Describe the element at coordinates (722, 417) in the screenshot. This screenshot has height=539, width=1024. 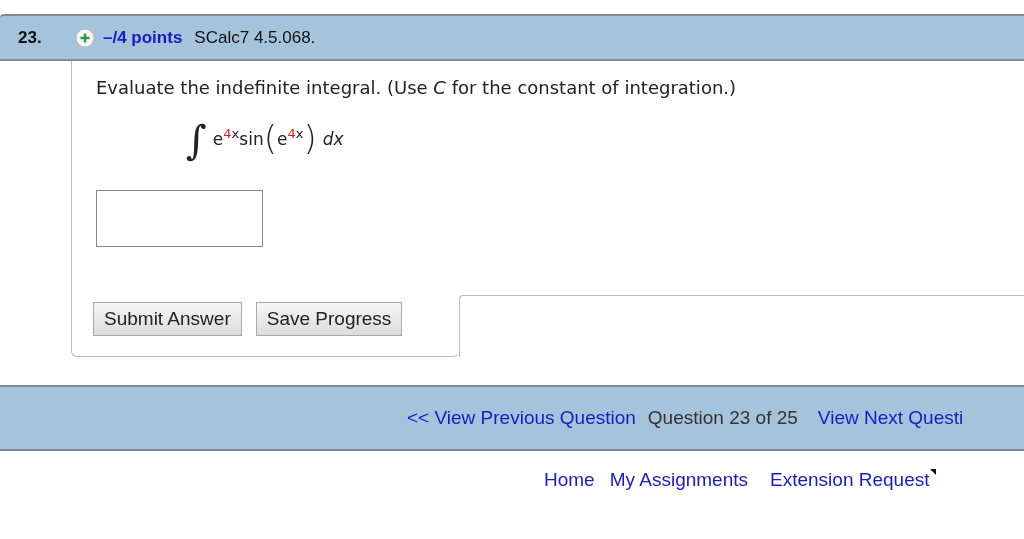
I see `question-position: Question 23 of 25` at that location.